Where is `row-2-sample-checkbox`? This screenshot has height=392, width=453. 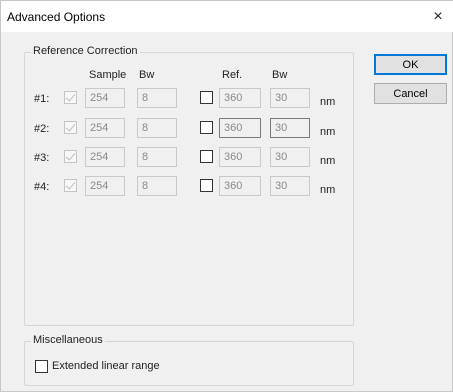
row-2-sample-checkbox is located at coordinates (70, 127).